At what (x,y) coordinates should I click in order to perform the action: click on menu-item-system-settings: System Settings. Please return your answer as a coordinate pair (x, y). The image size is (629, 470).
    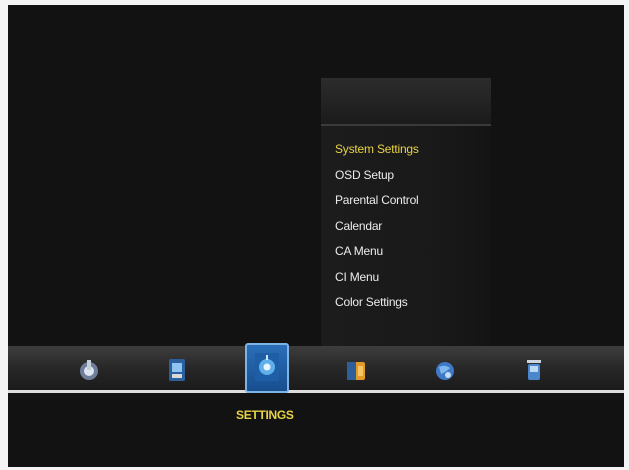
    Looking at the image, I should click on (377, 149).